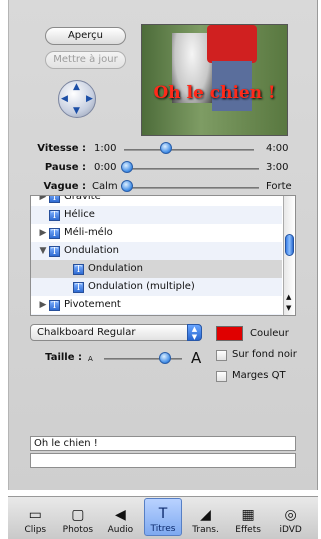 The height and width of the screenshot is (539, 321). I want to click on toolbar-button-idvd: ◎ iDVD, so click(291, 517).